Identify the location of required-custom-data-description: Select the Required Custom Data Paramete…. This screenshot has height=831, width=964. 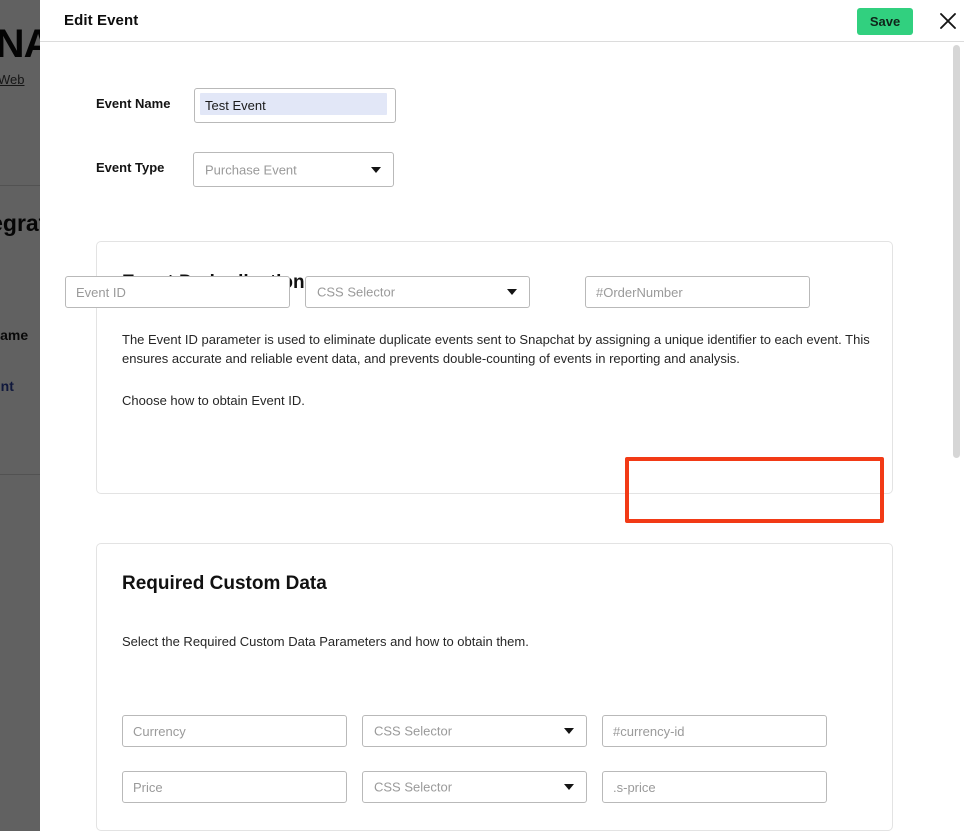
(325, 641).